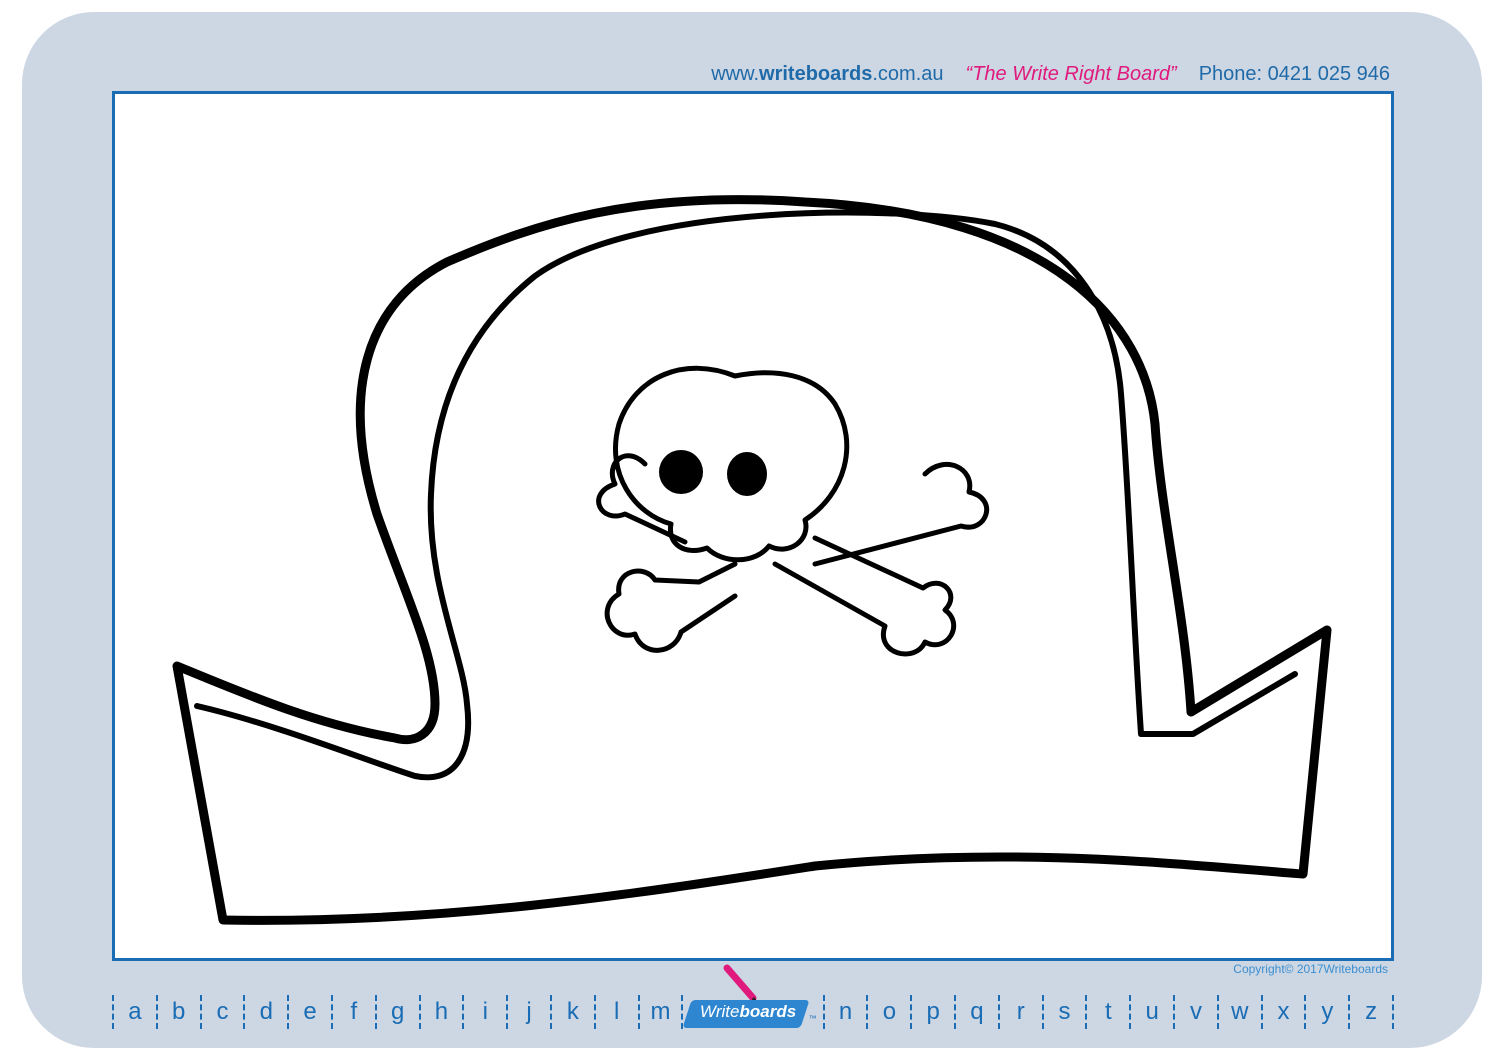  I want to click on copyright-text: Copyright© 2017Writeboards, so click(1310, 969).